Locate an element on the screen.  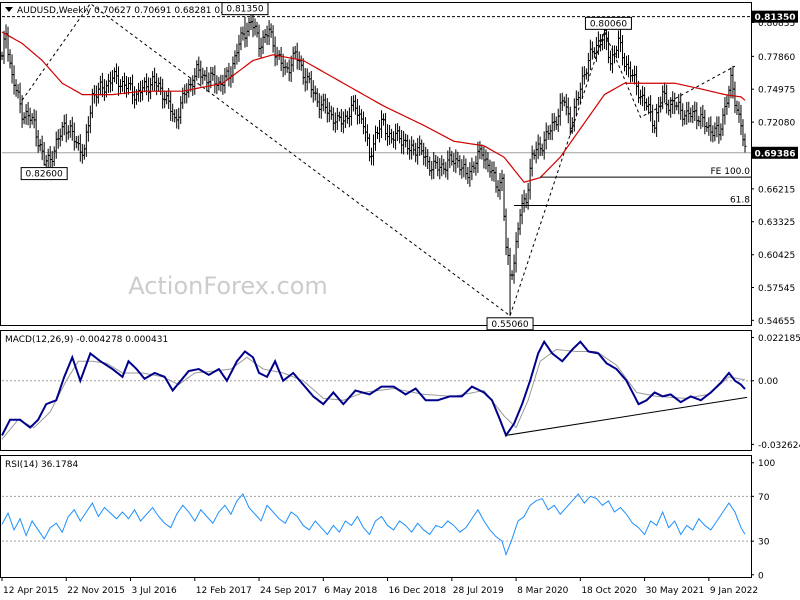
fib-label: 61.8 is located at coordinates (740, 201).